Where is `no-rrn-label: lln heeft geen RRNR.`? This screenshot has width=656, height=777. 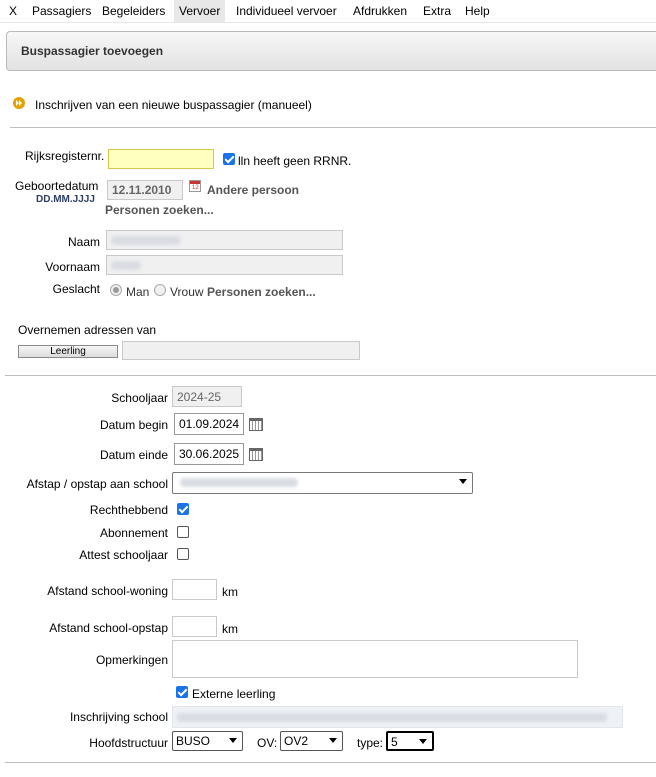
no-rrn-label: lln heeft geen RRNR. is located at coordinates (295, 161).